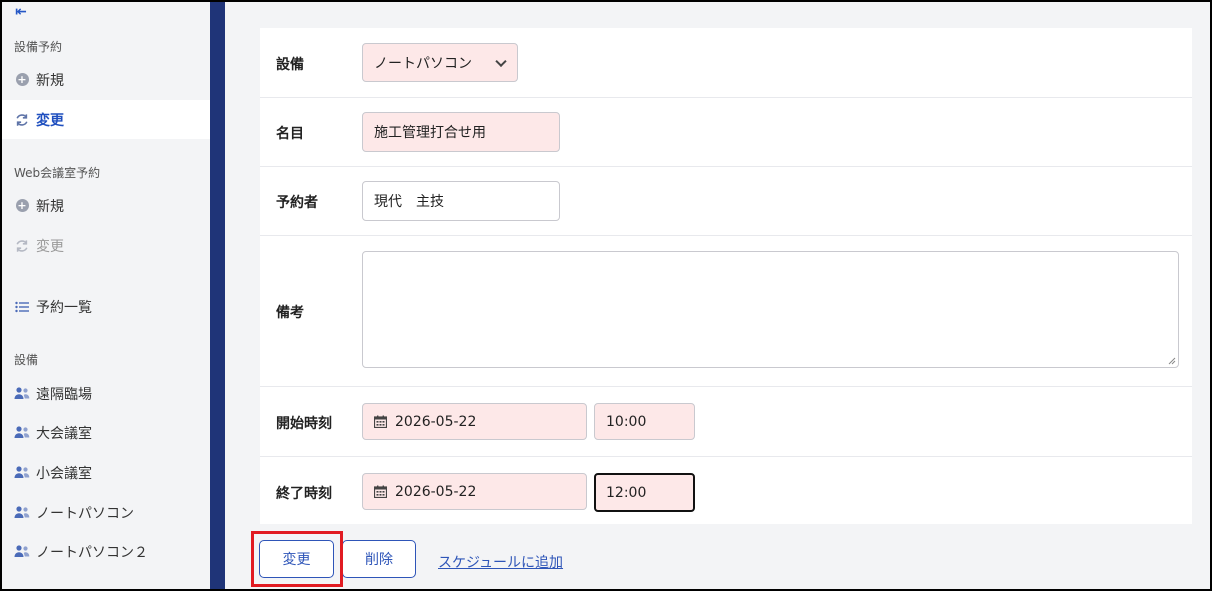 The image size is (1212, 591). I want to click on start-time-input: 10:00, so click(644, 421).